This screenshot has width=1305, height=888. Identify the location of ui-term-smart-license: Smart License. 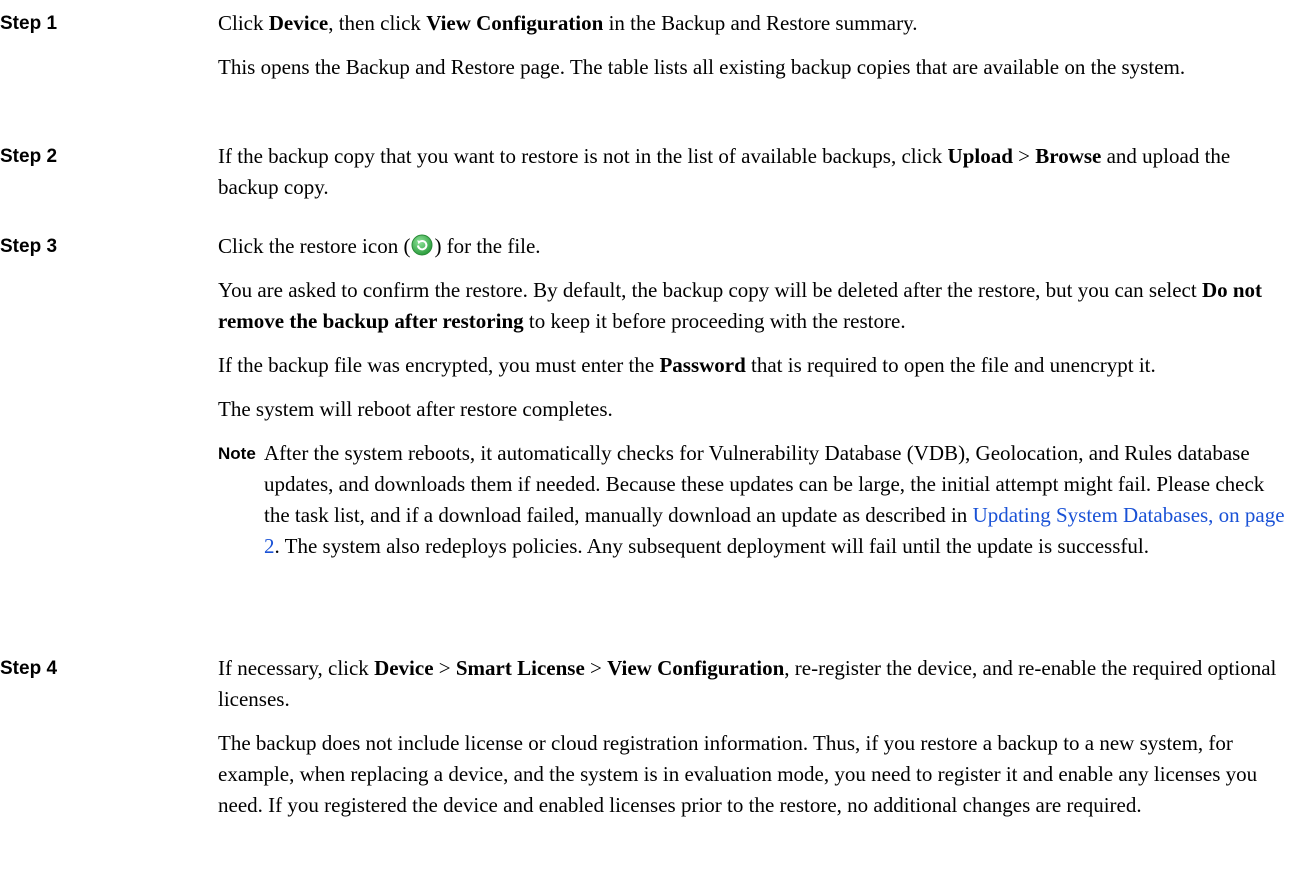
(520, 668).